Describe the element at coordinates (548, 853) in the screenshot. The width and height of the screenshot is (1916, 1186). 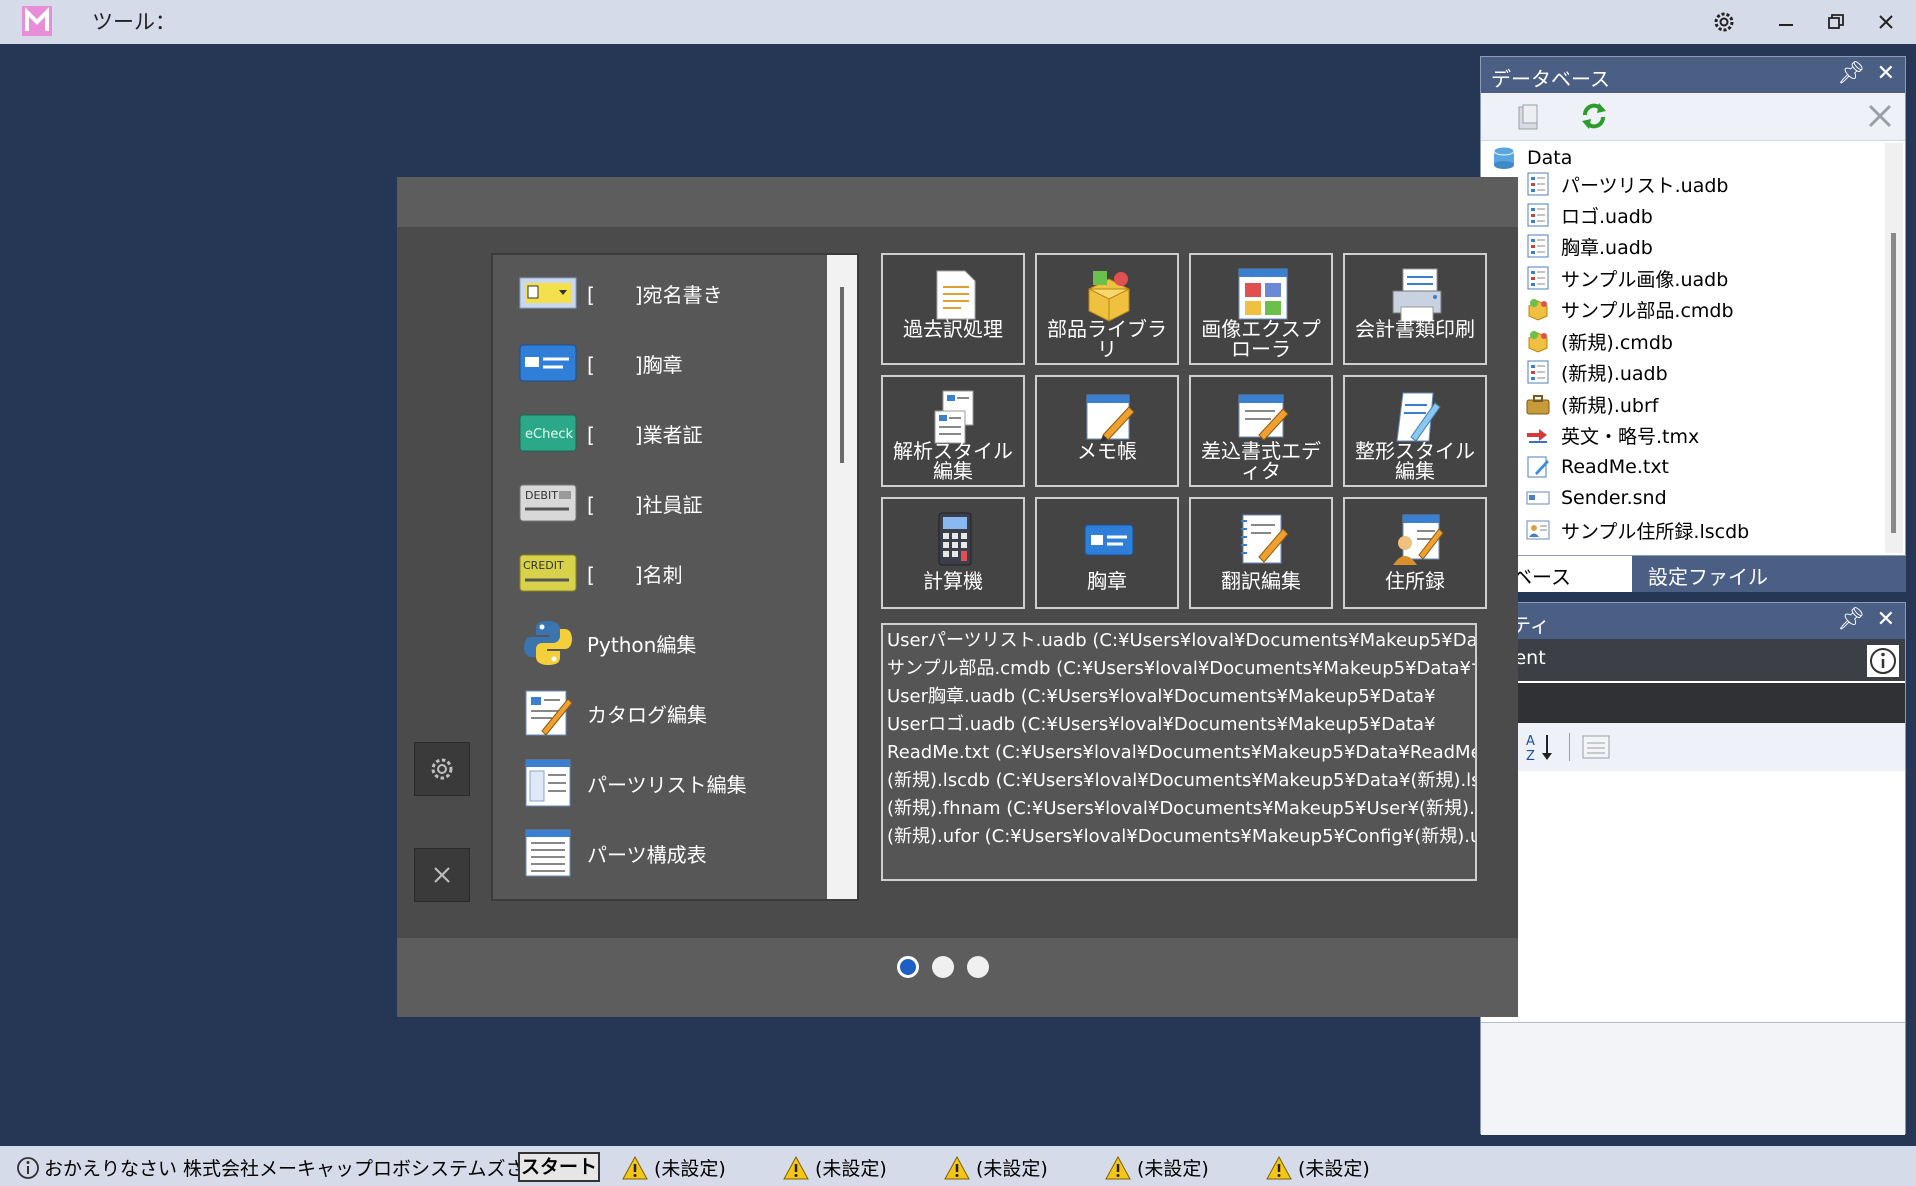
I see `parts-table-icon` at that location.